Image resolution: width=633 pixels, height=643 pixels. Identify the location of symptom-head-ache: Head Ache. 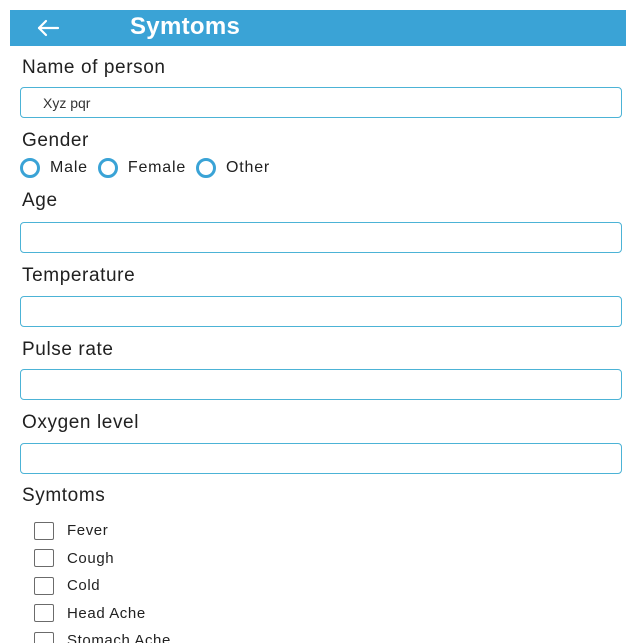
(102, 614).